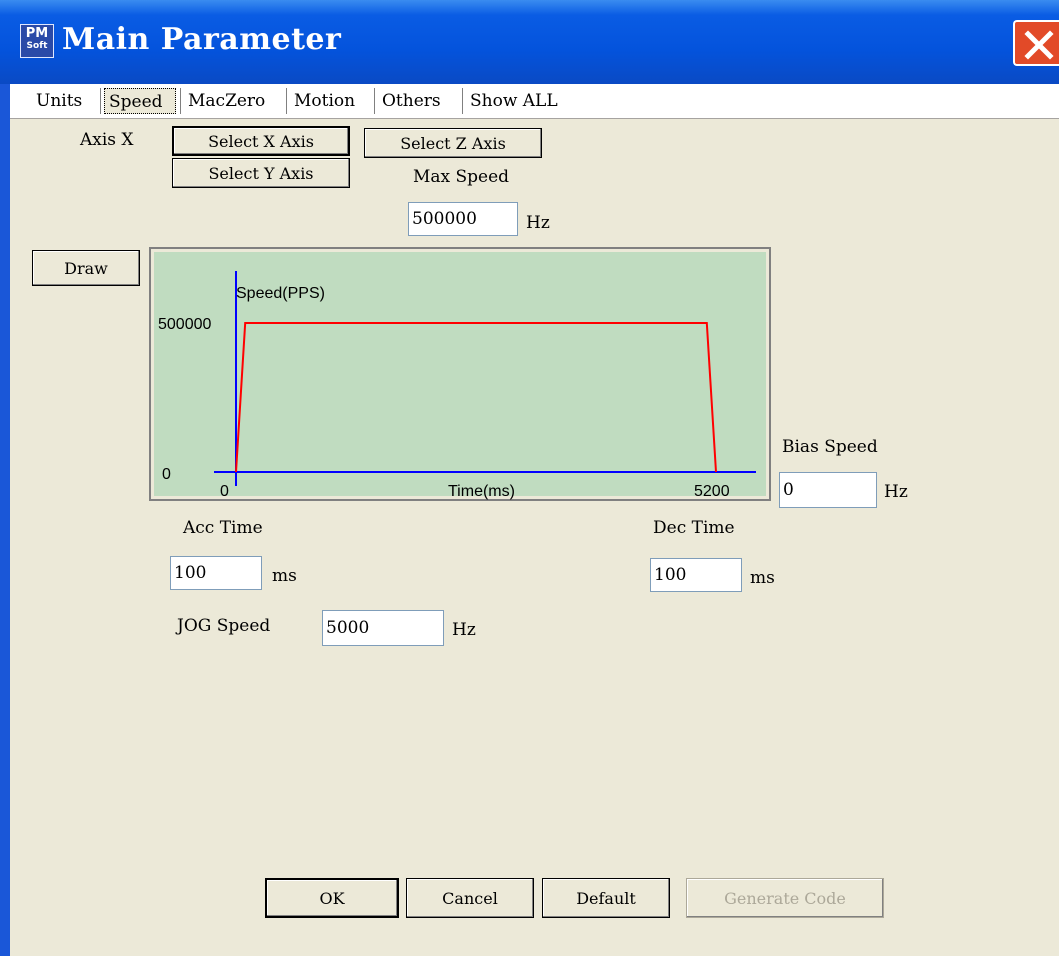 This screenshot has height=956, width=1059. I want to click on x-tick-label: 0, so click(224, 491).